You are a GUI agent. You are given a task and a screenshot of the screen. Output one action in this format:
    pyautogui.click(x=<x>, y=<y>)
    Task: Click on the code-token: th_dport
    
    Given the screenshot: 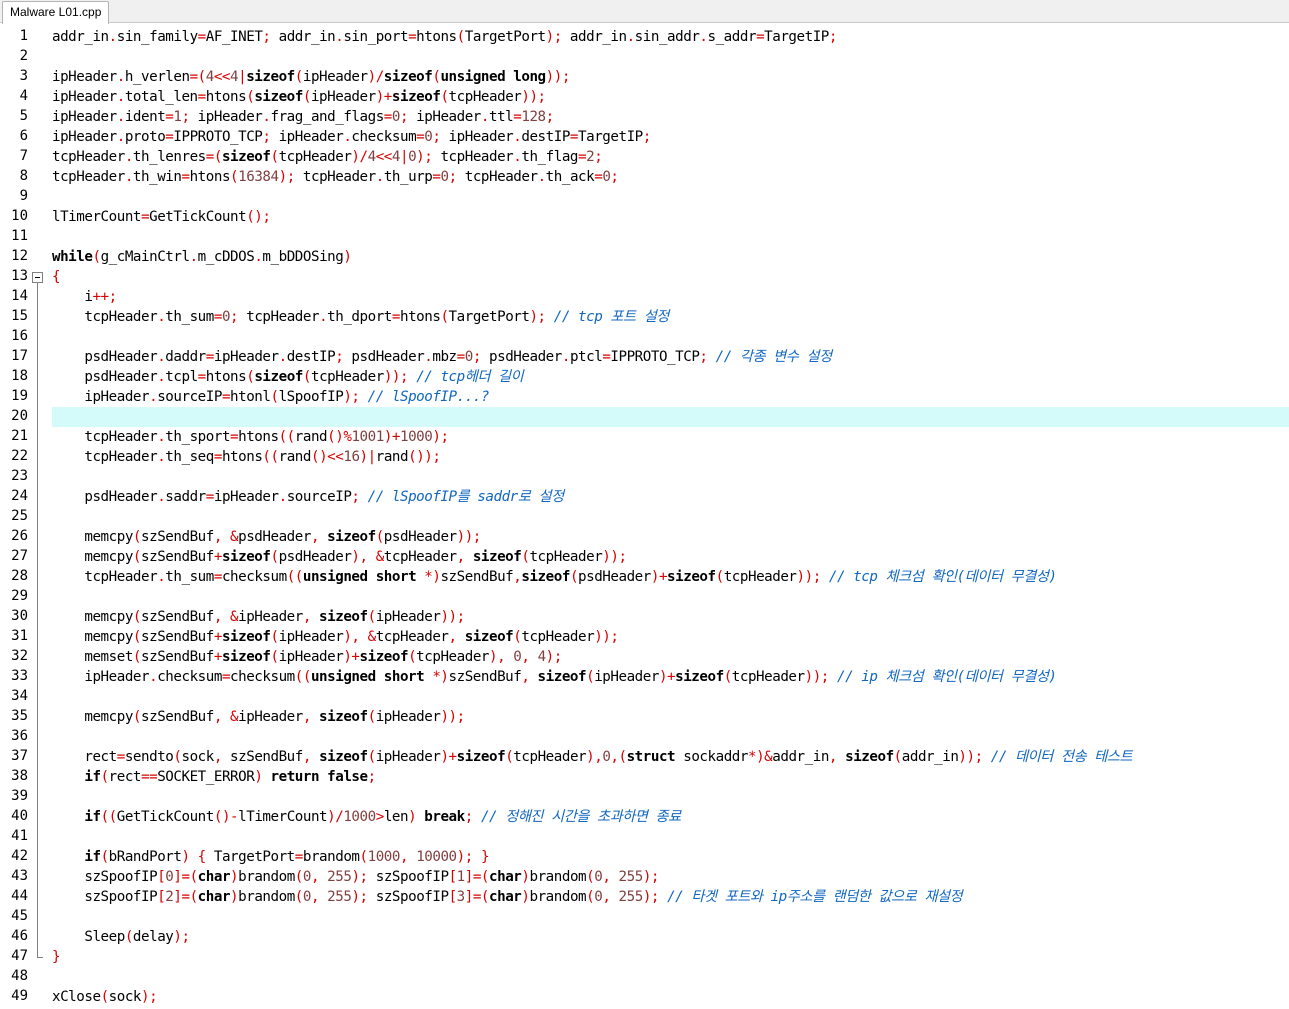 What is the action you would take?
    pyautogui.click(x=359, y=317)
    